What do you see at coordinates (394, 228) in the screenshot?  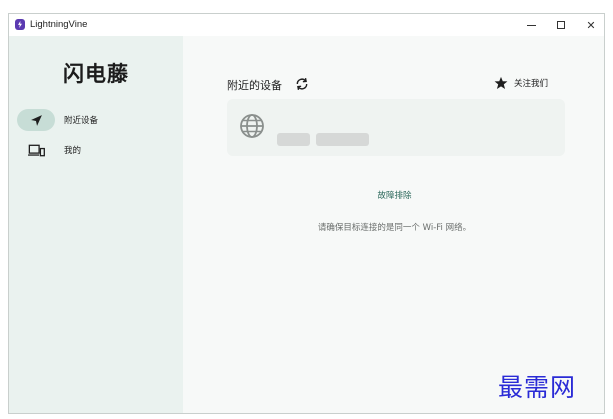 I see `network-hint-text: 请确保目标连接的是同一个 Wi-Fi 网络。` at bounding box center [394, 228].